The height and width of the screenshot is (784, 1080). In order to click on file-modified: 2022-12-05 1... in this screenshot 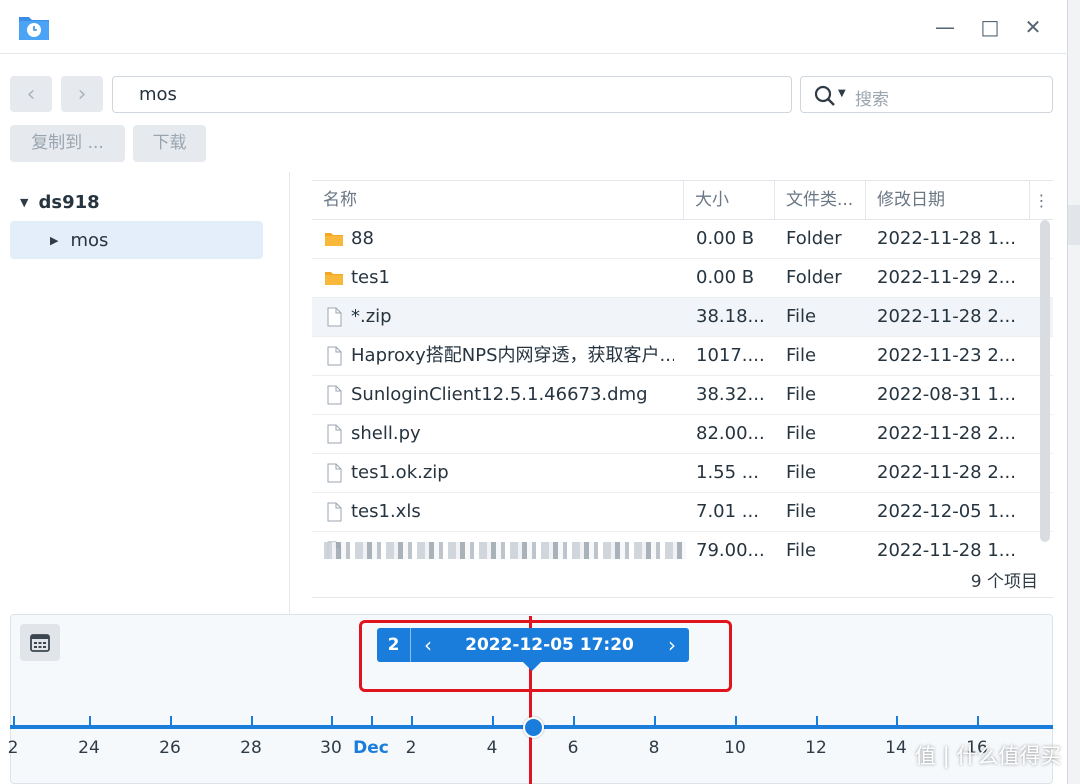, I will do `click(946, 511)`.